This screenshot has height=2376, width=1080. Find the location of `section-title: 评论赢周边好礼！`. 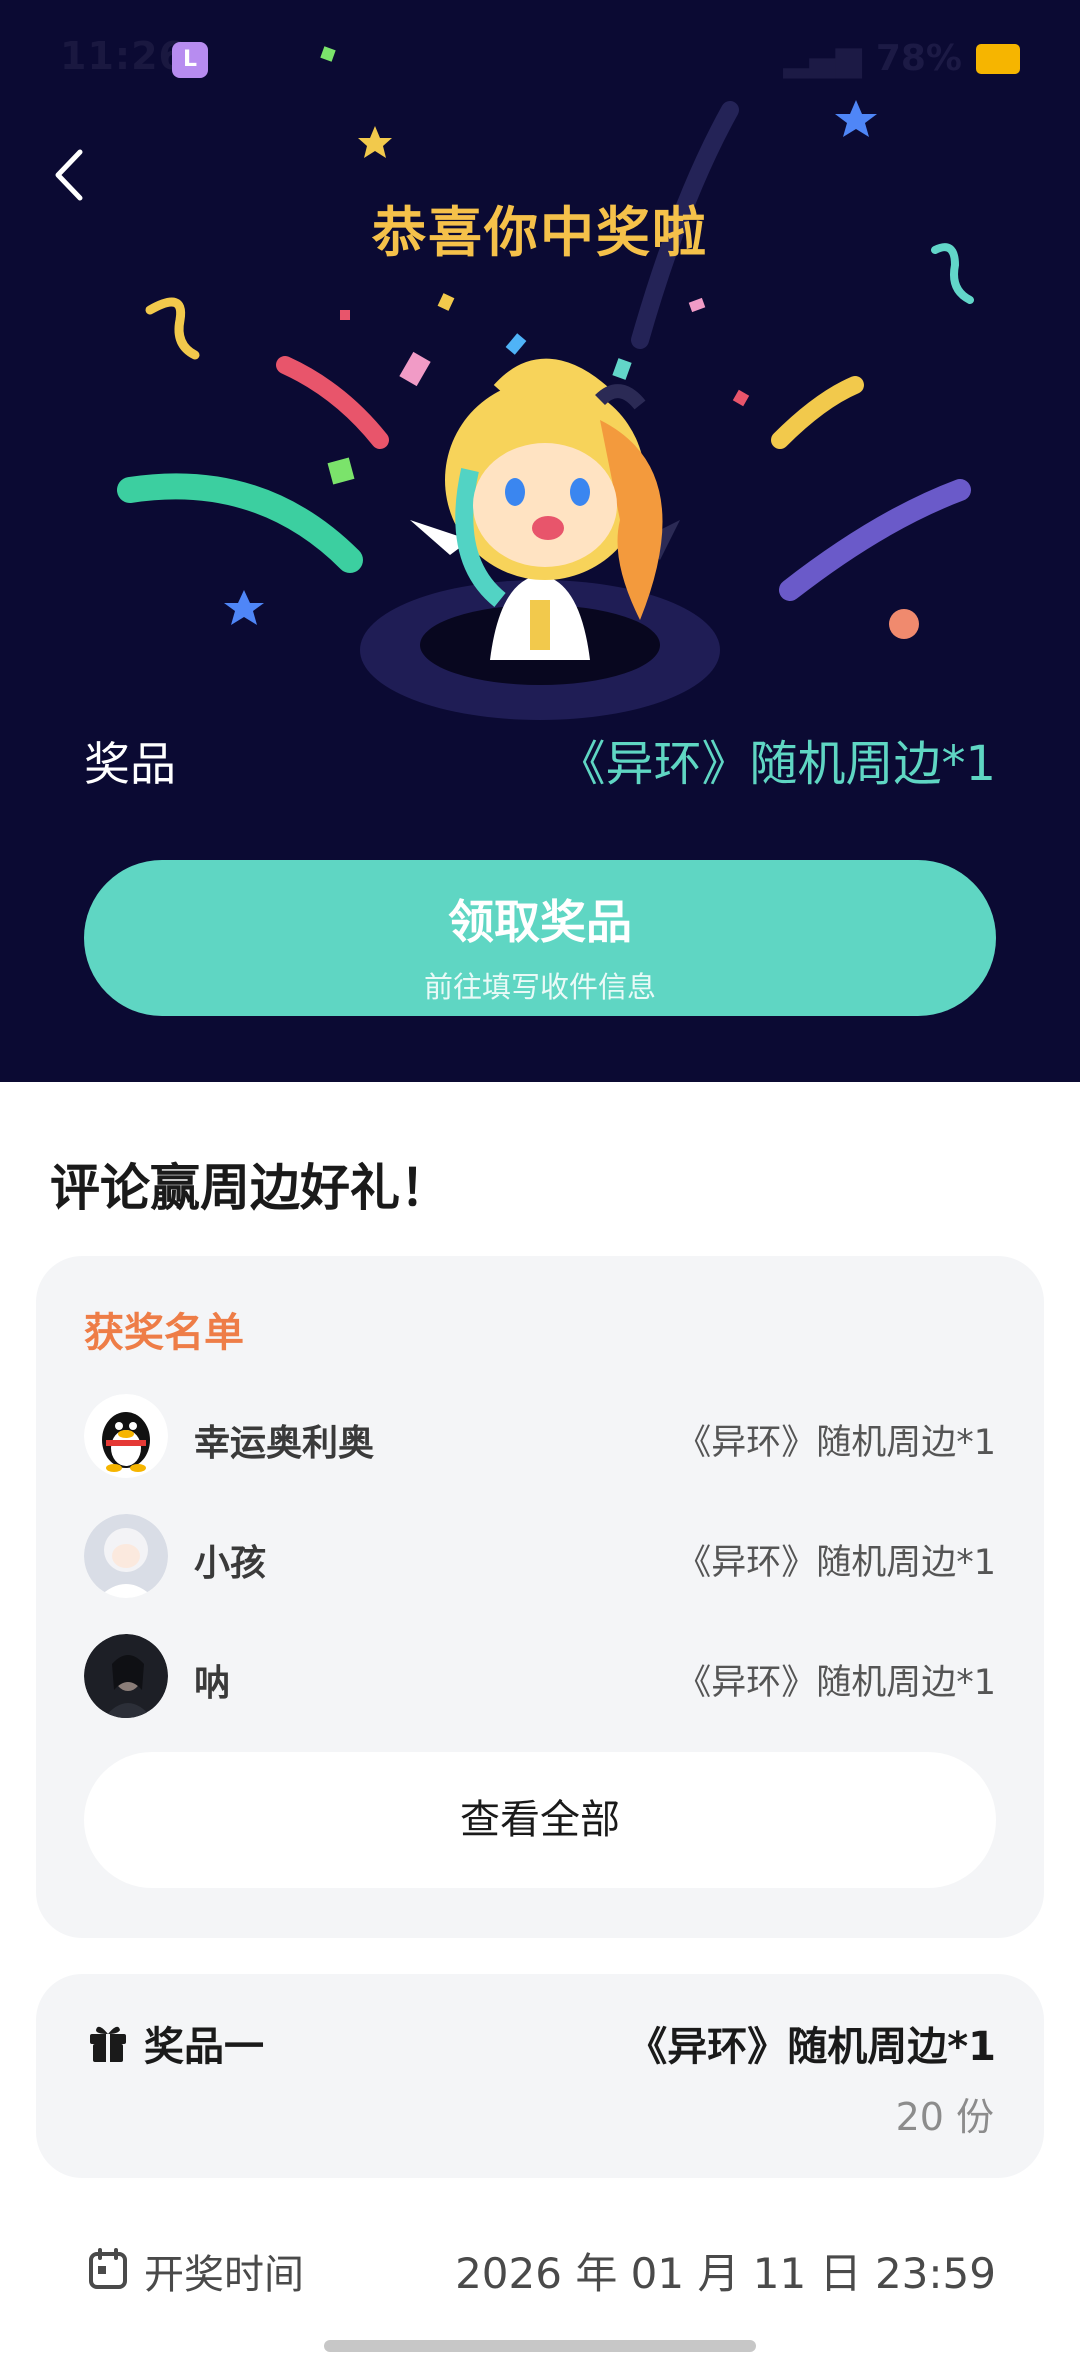

section-title: 评论赢周边好礼！ is located at coordinates (250, 1188).